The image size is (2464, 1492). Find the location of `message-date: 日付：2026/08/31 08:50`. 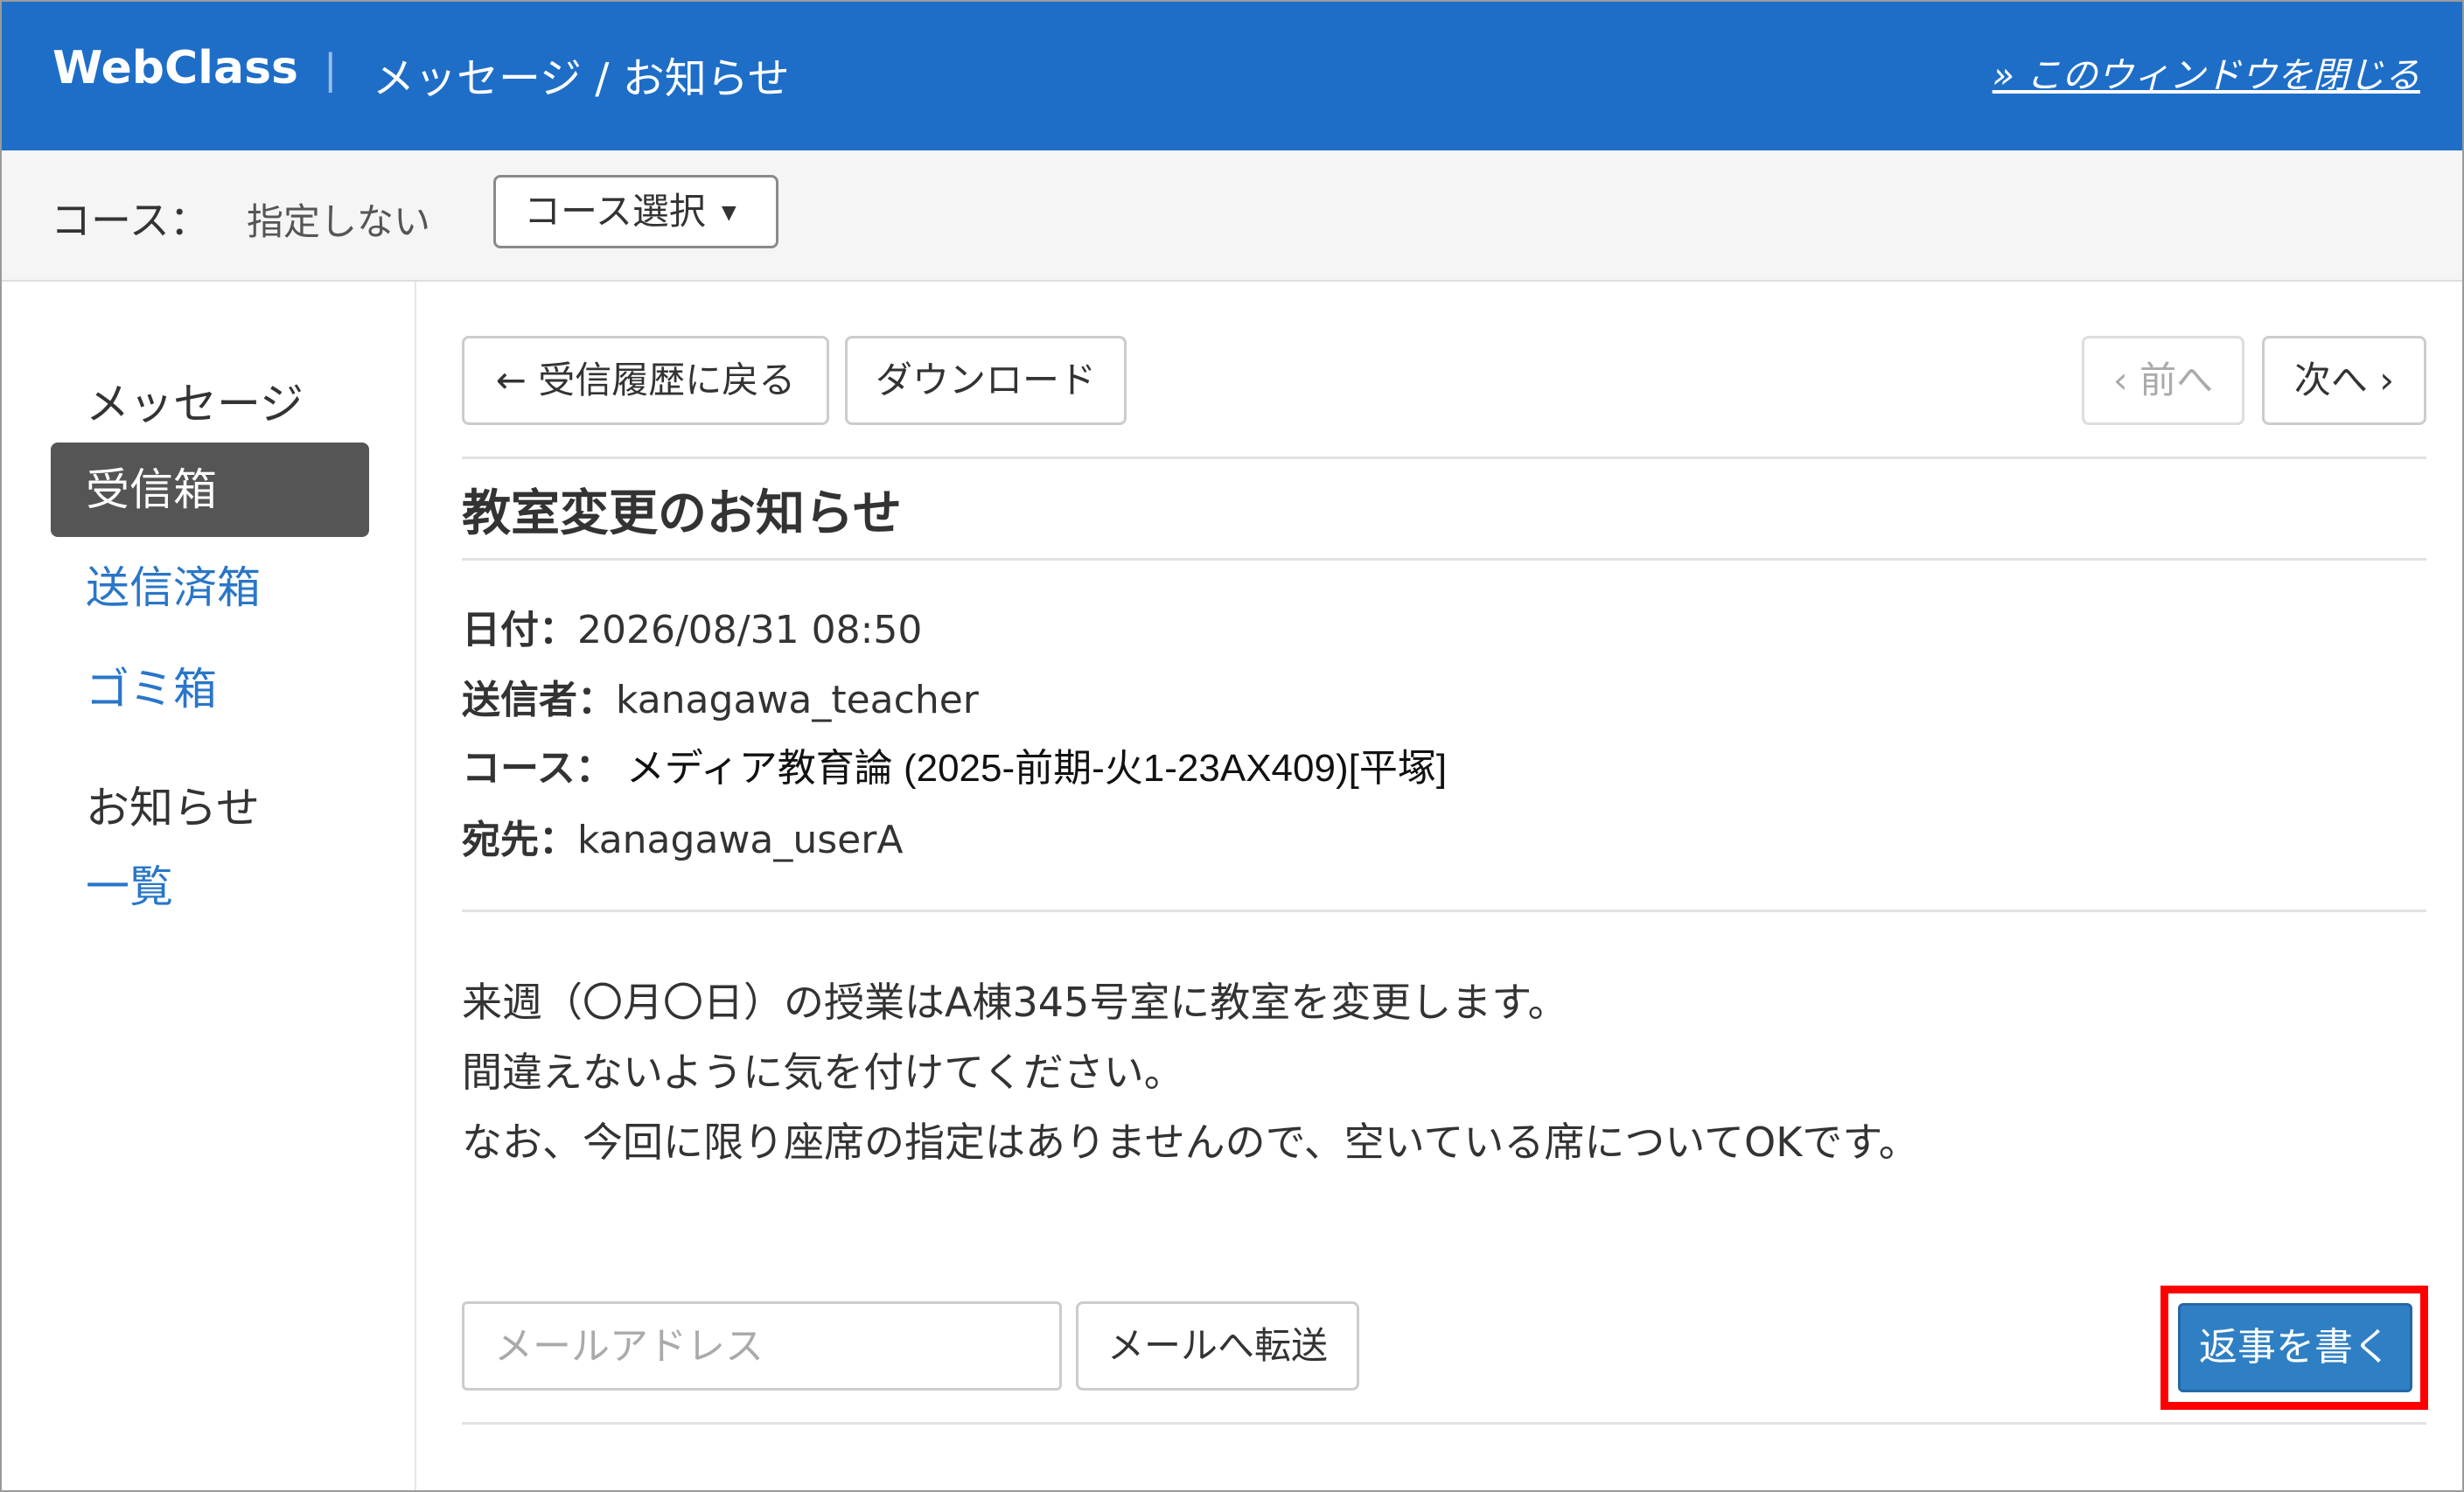

message-date: 日付：2026/08/31 08:50 is located at coordinates (692, 626).